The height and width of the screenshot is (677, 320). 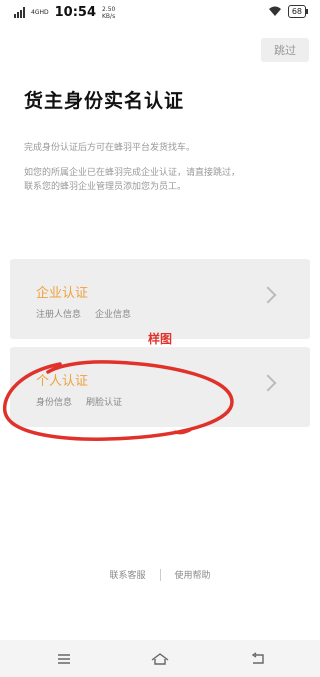 I want to click on sample-label: 样图, so click(x=160, y=339).